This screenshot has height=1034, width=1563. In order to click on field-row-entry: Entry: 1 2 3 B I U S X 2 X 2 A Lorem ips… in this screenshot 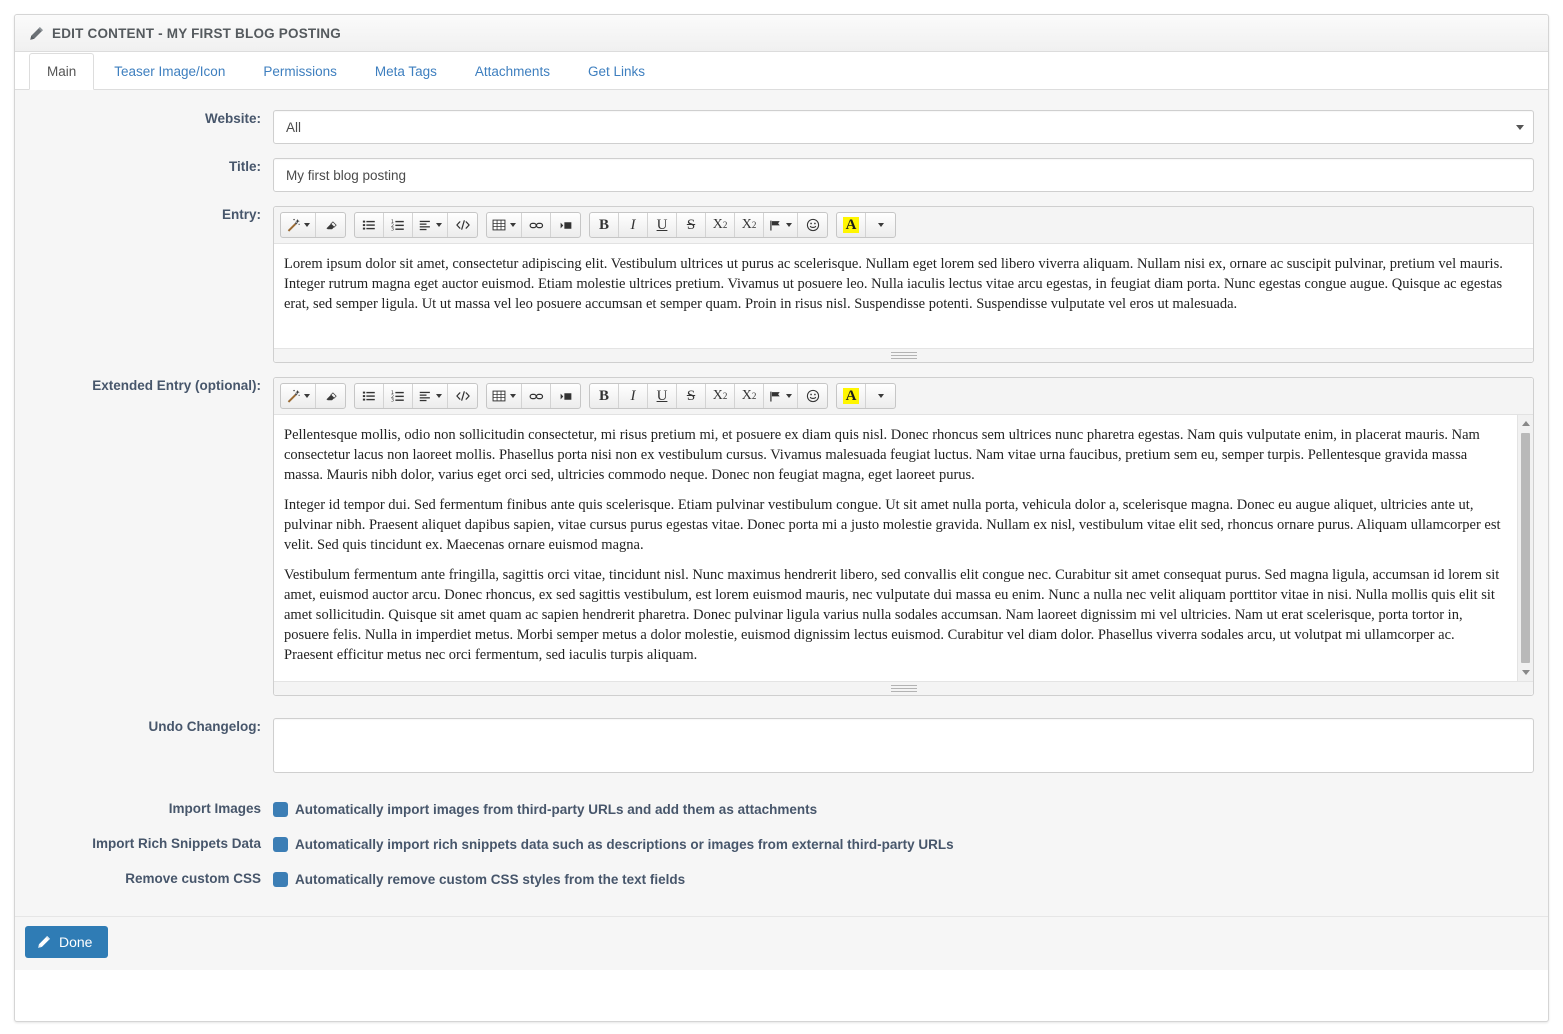, I will do `click(781, 284)`.